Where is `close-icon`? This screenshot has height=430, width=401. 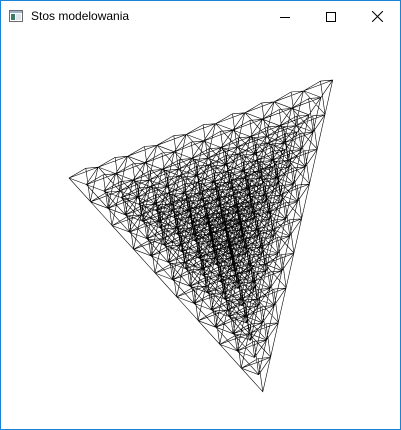 close-icon is located at coordinates (377, 16).